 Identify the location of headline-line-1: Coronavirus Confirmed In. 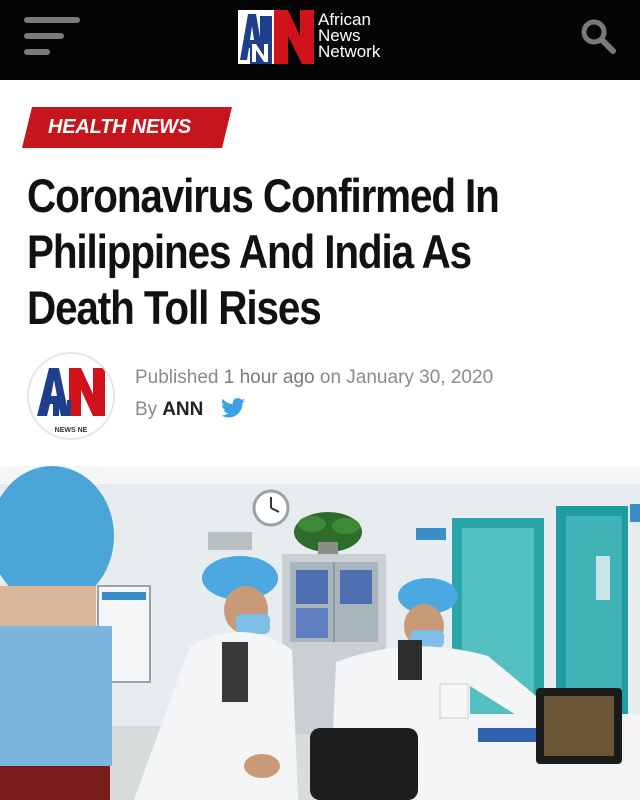
(263, 195).